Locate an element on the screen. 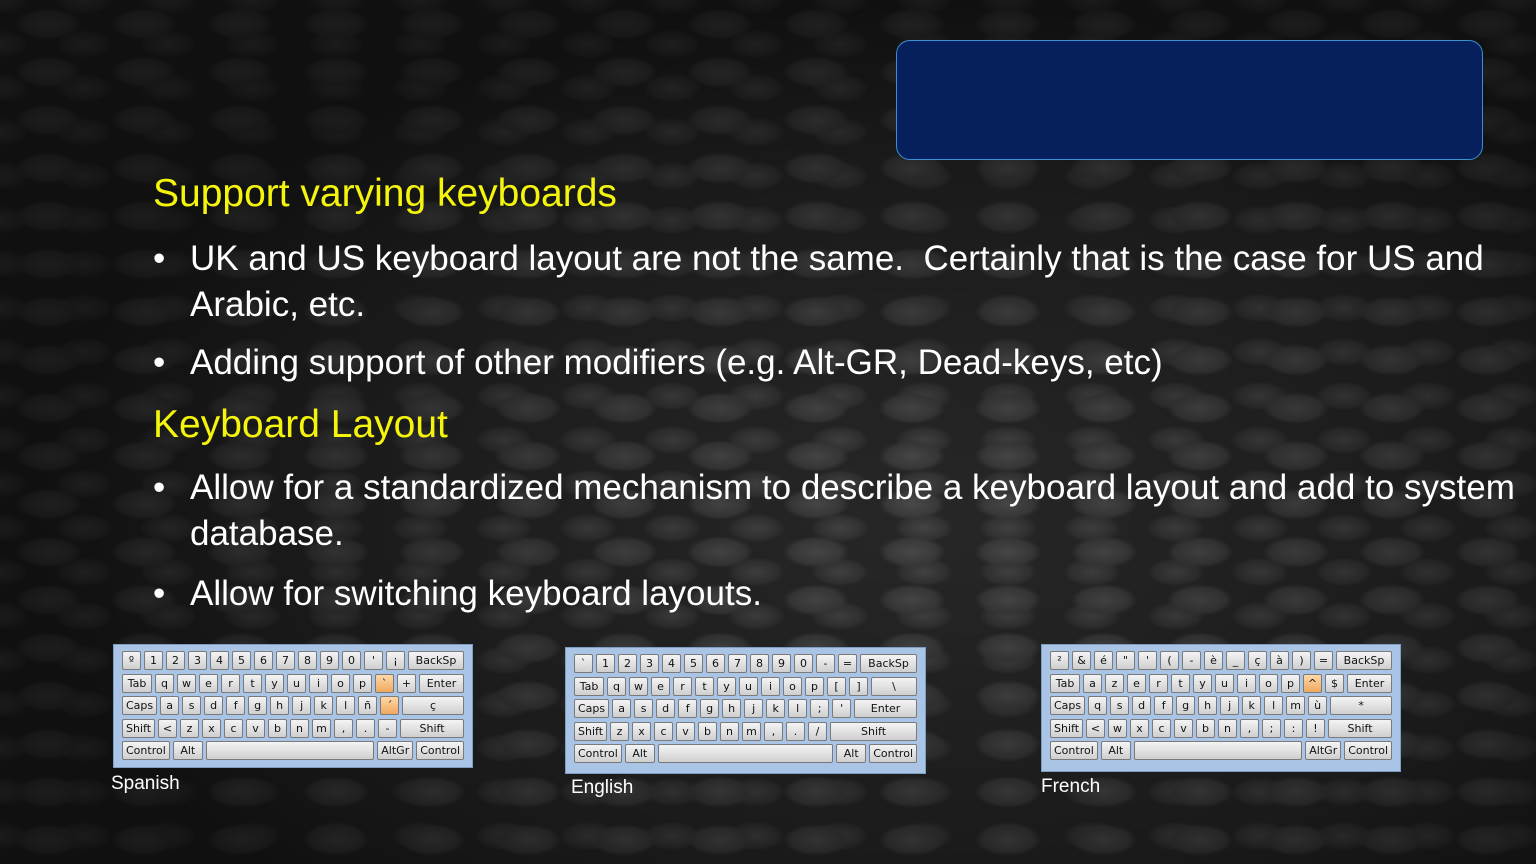 The height and width of the screenshot is (864, 1536). keyboard-key: Shift is located at coordinates (139, 728).